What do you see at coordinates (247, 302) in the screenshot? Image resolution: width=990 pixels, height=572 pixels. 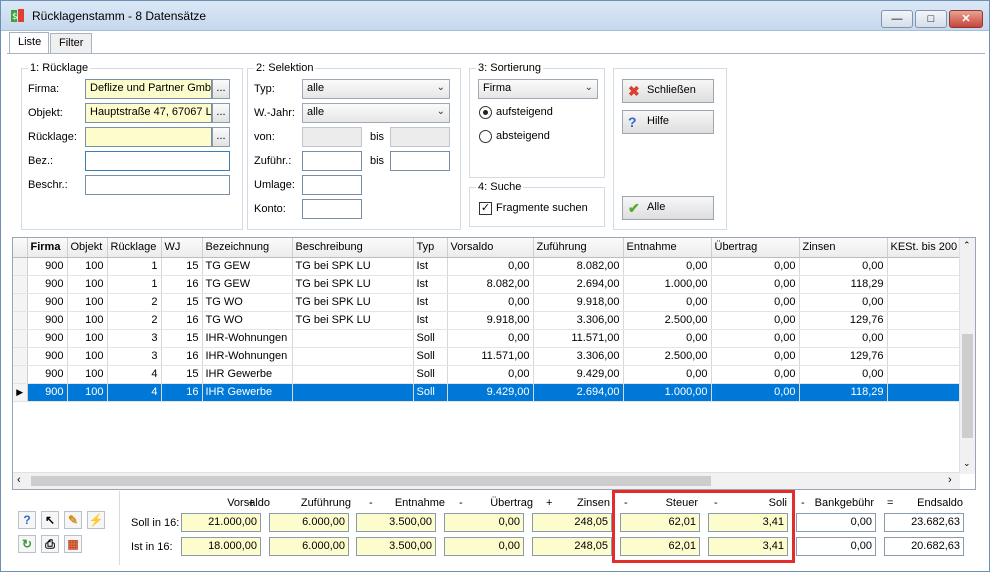 I see `table-cell: TG WO` at bounding box center [247, 302].